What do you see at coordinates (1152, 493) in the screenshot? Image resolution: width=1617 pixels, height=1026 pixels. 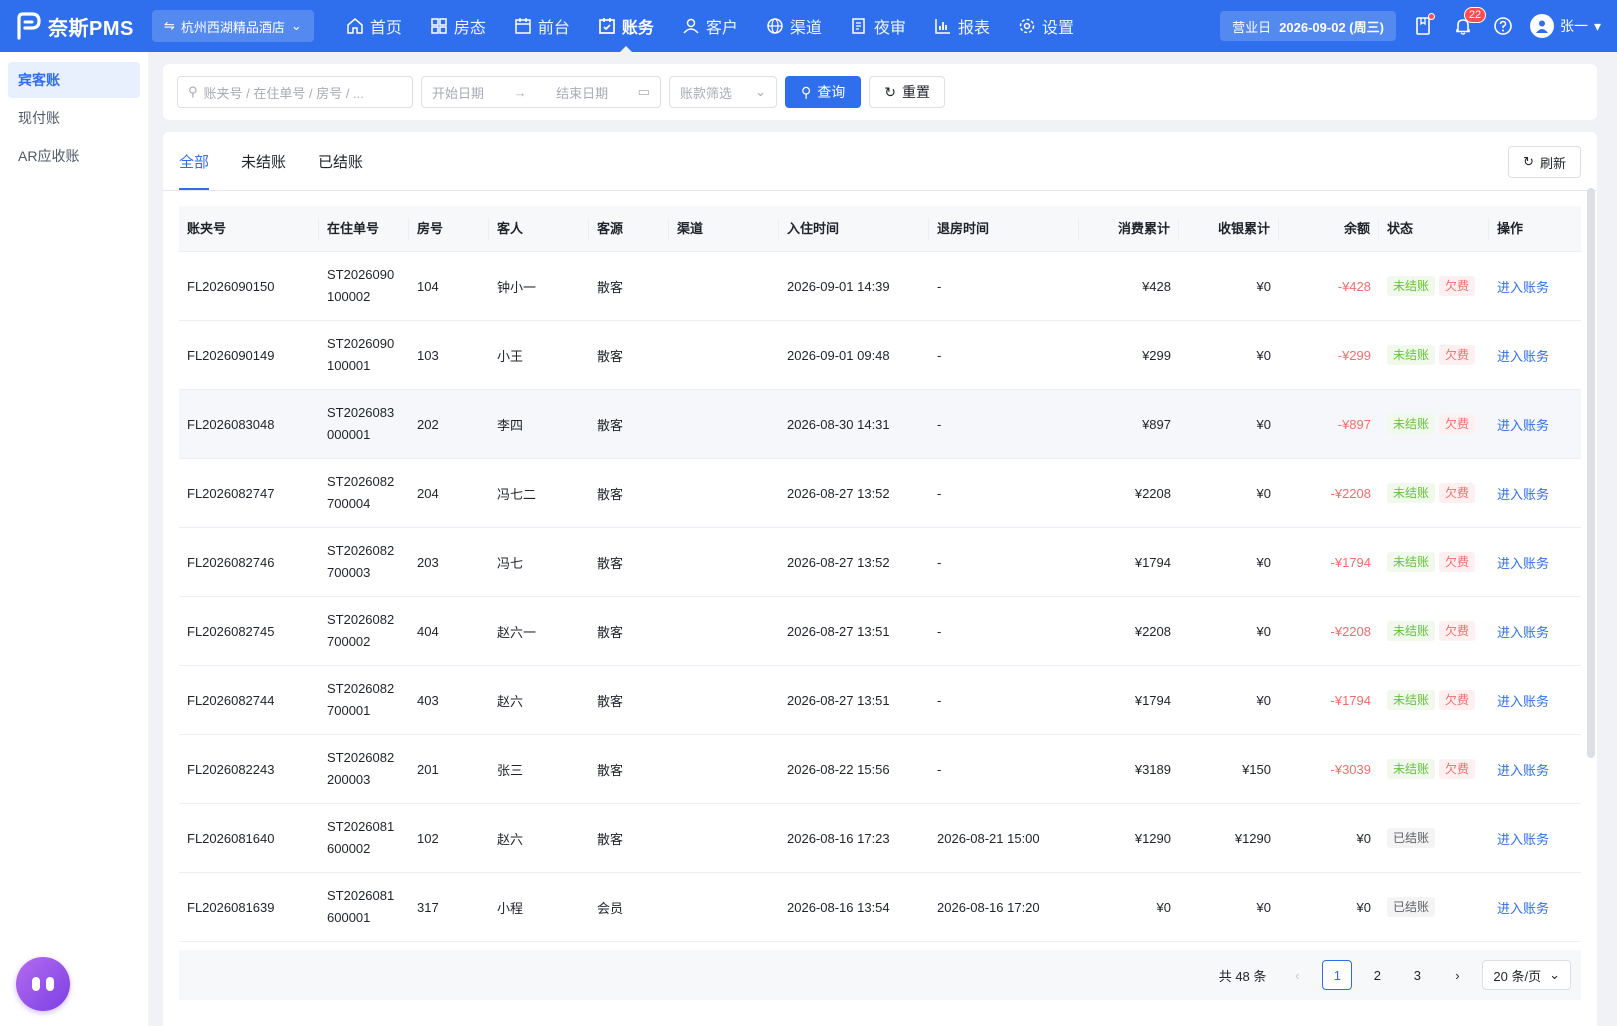 I see `charges-total: ¥2208` at bounding box center [1152, 493].